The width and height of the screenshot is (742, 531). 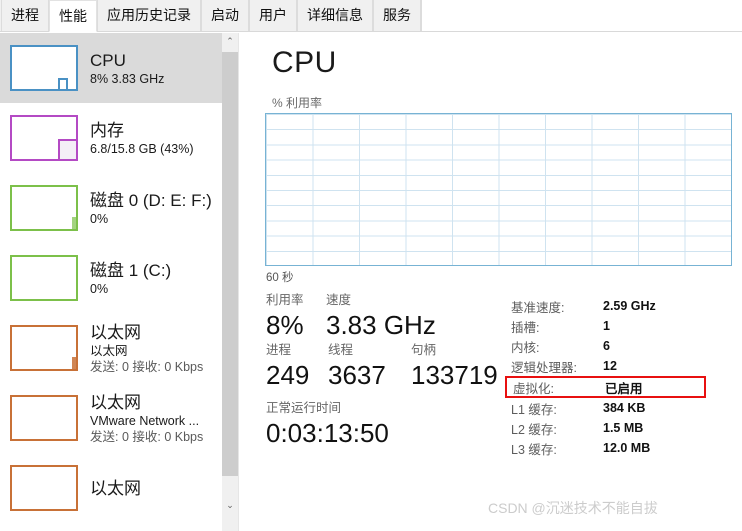 I want to click on spec-value: 384 KB, so click(x=624, y=408).